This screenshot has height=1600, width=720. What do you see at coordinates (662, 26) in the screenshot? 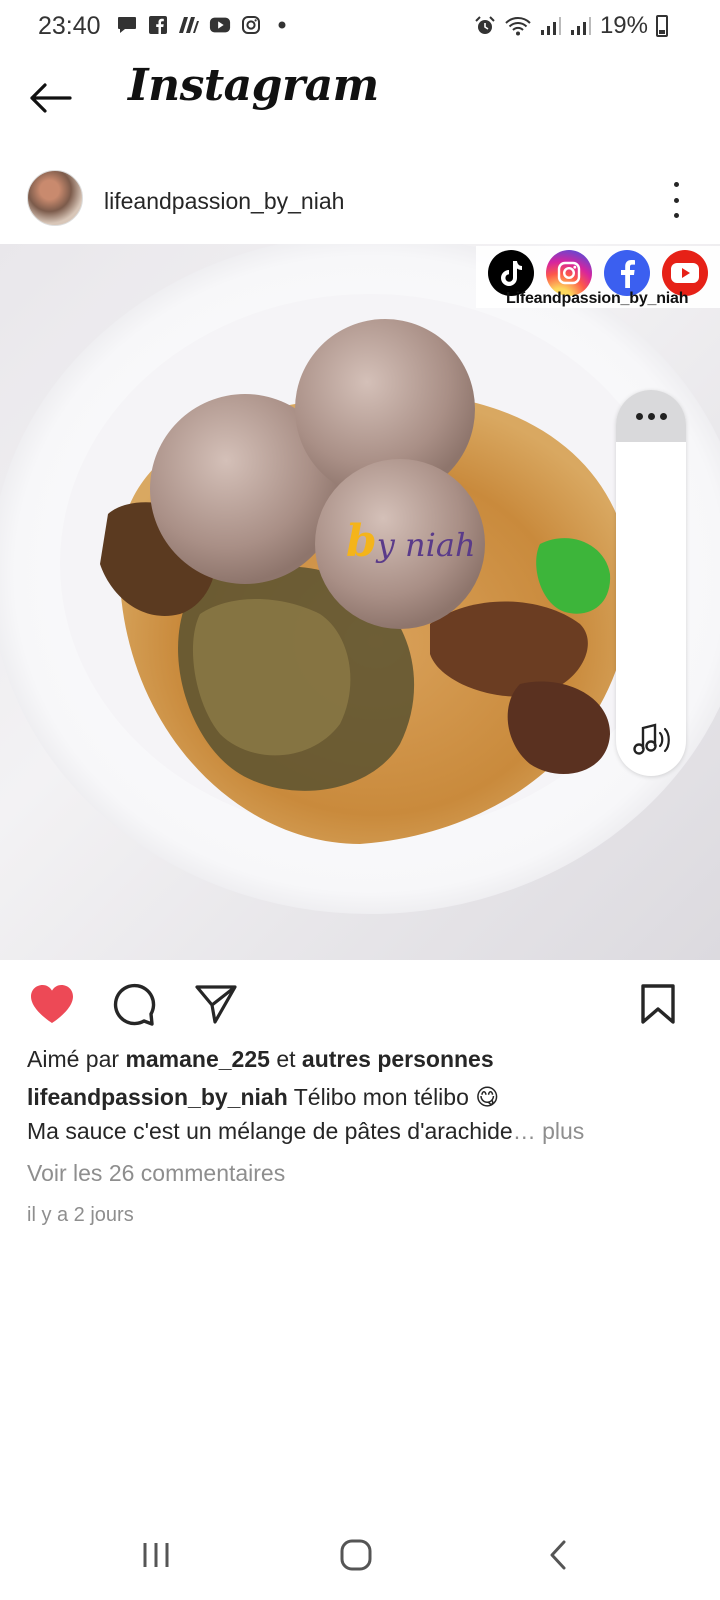
I see `battery-icon` at bounding box center [662, 26].